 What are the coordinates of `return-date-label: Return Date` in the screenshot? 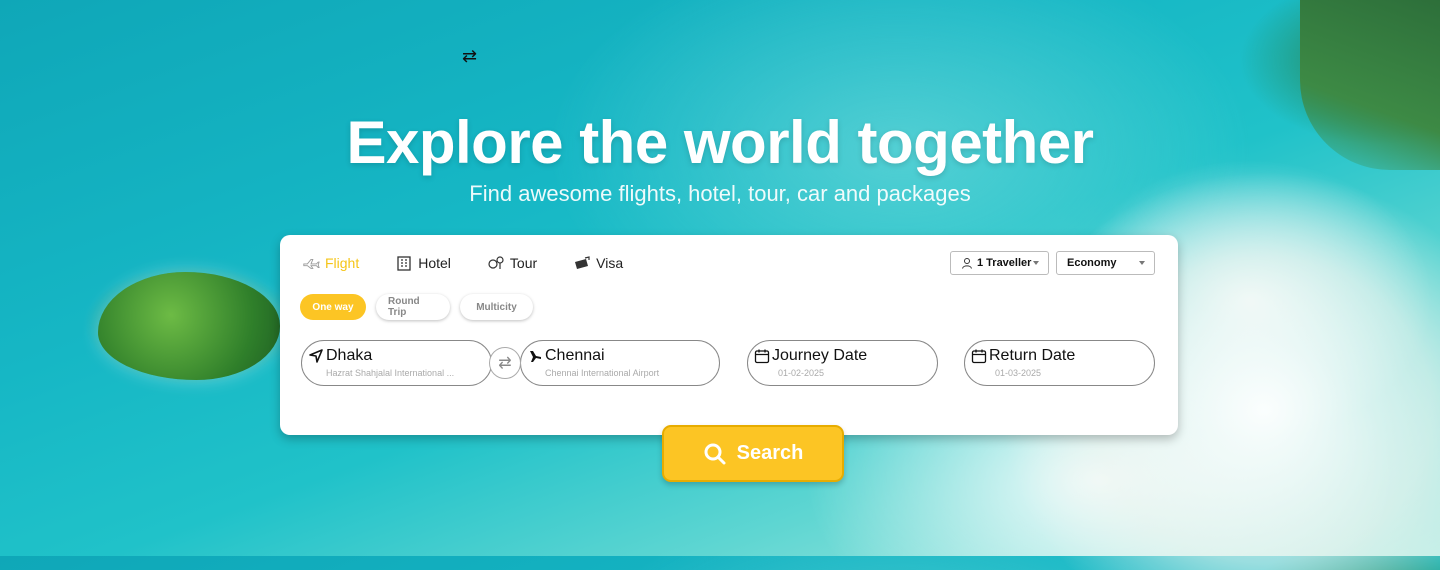 It's located at (1032, 355).